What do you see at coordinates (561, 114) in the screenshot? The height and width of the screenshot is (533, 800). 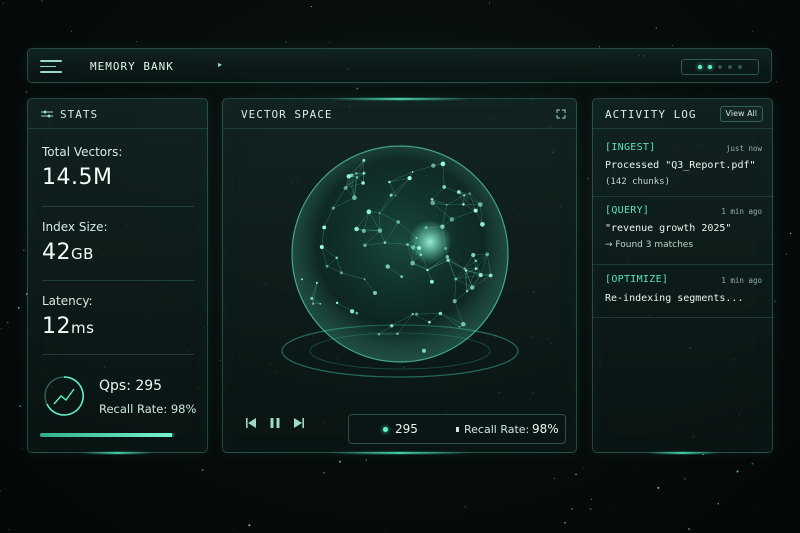 I see `expand-icon` at bounding box center [561, 114].